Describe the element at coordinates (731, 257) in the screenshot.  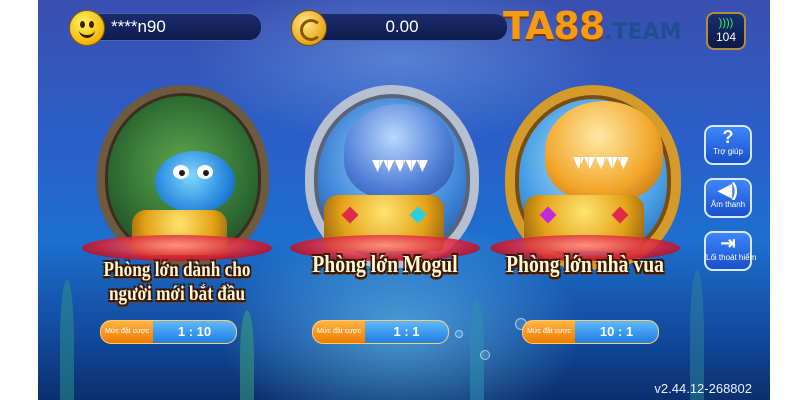
I see `exit-label: Lối thoát hiểm` at that location.